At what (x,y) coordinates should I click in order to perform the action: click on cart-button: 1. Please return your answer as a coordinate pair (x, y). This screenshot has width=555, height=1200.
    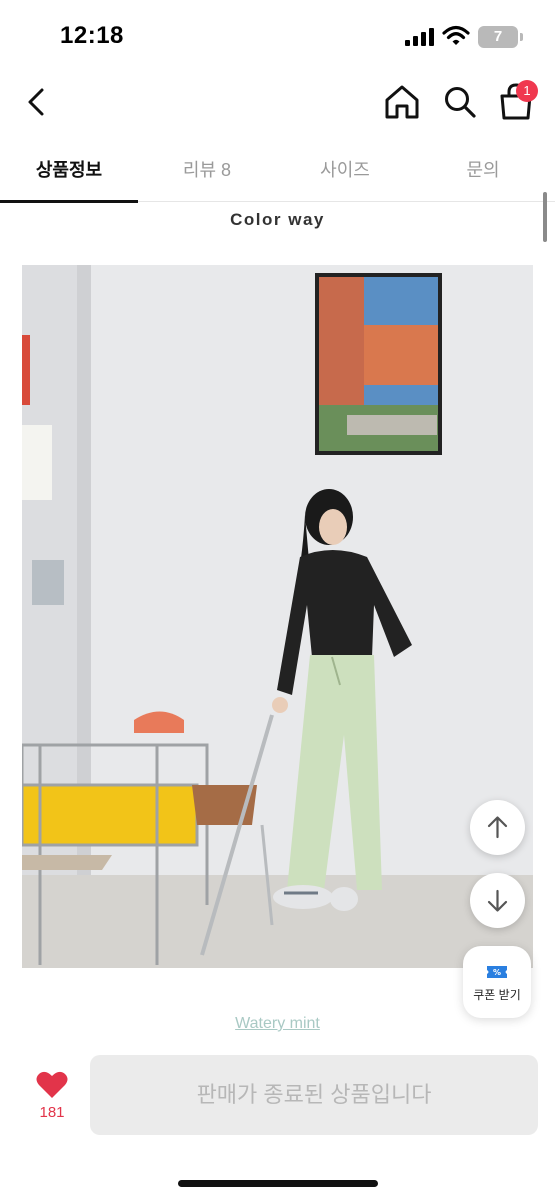
    Looking at the image, I should click on (516, 101).